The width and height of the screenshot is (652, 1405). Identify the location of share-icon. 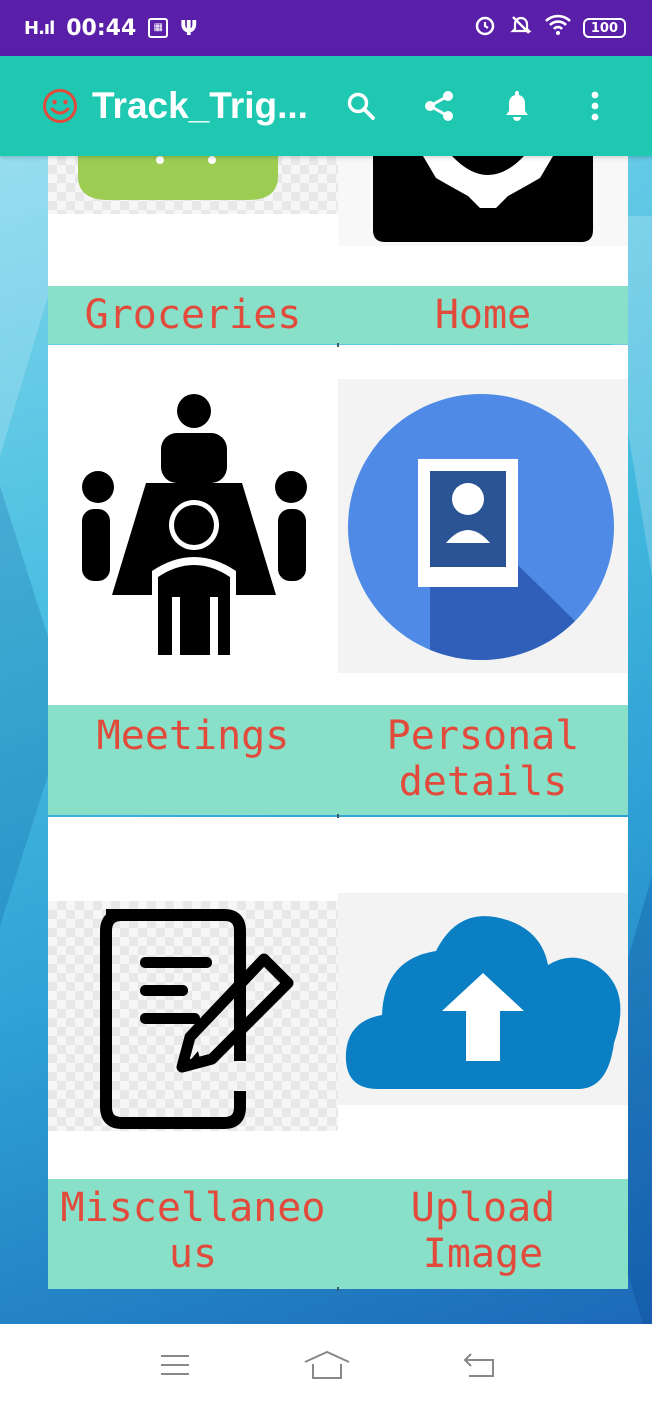
(439, 106).